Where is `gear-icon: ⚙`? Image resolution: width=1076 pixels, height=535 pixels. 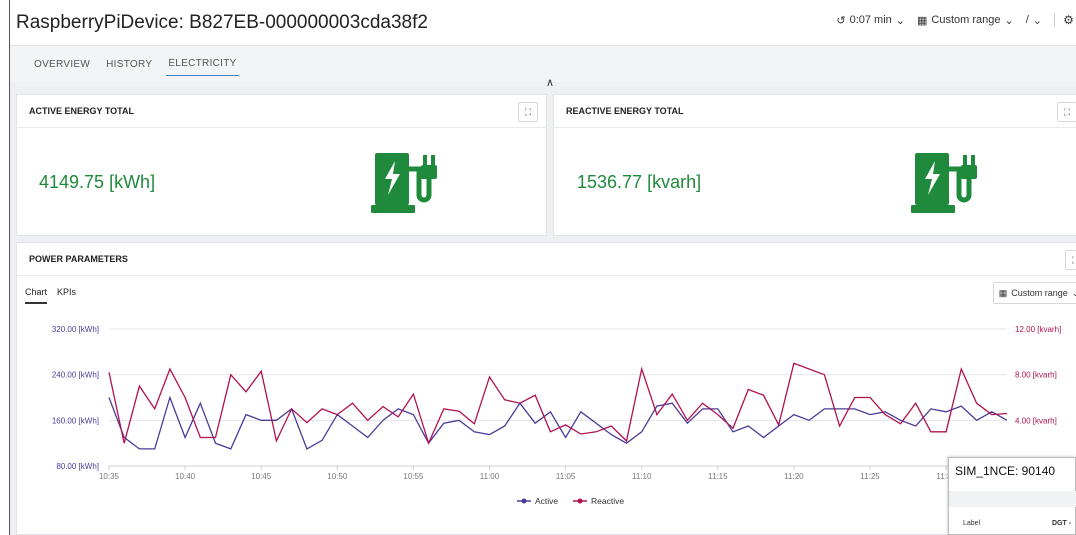
gear-icon: ⚙ is located at coordinates (1065, 20).